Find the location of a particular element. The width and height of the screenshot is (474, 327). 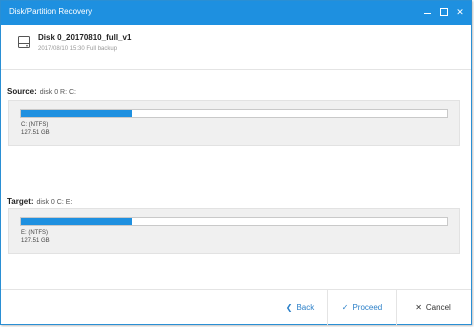

cancel-button: ✕ Cancel is located at coordinates (433, 307).